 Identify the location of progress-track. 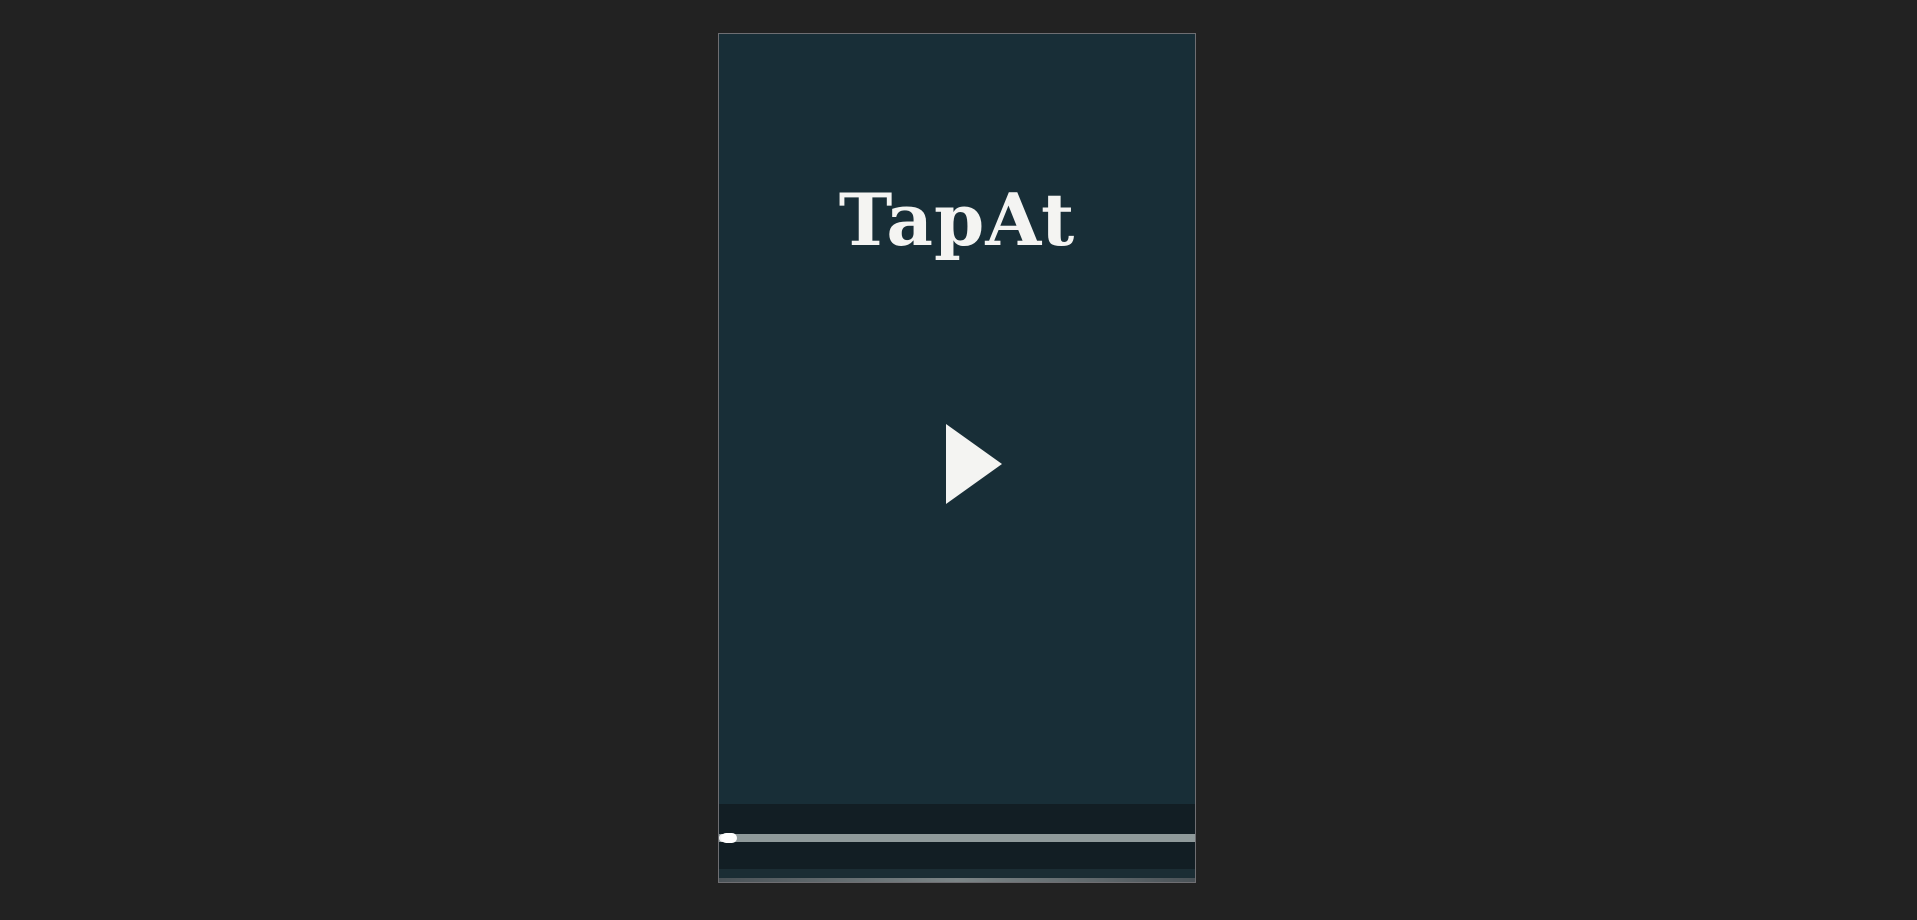
(957, 838).